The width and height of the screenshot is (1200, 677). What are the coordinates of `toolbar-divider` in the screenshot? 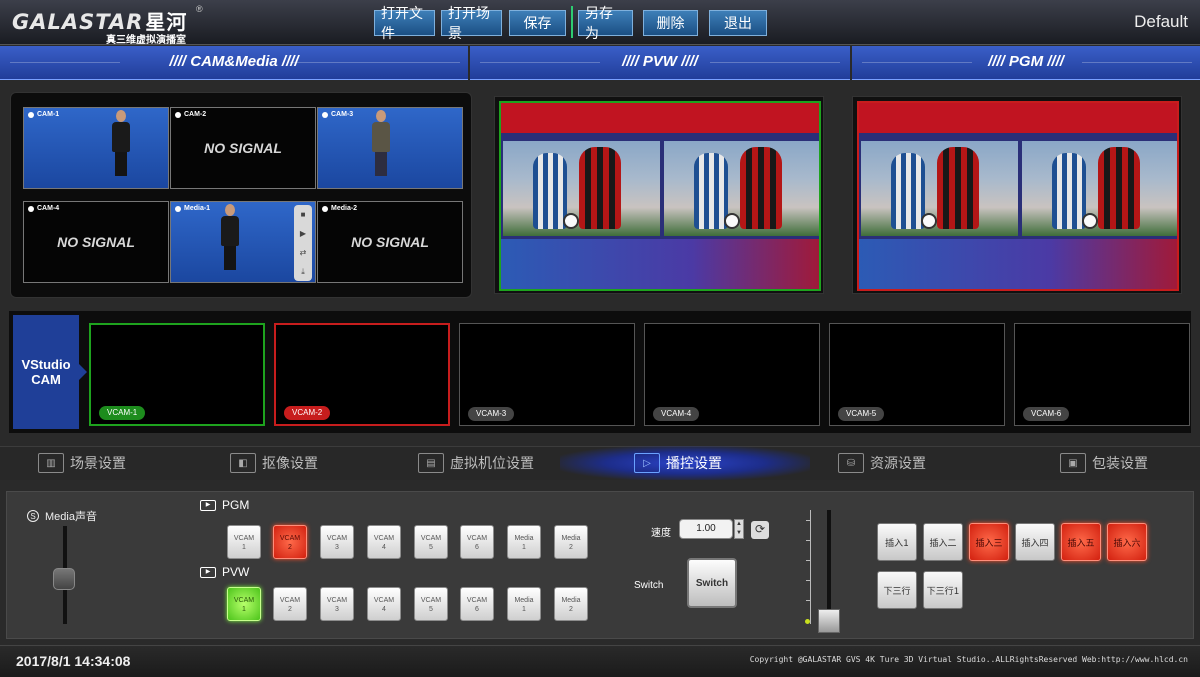 It's located at (572, 22).